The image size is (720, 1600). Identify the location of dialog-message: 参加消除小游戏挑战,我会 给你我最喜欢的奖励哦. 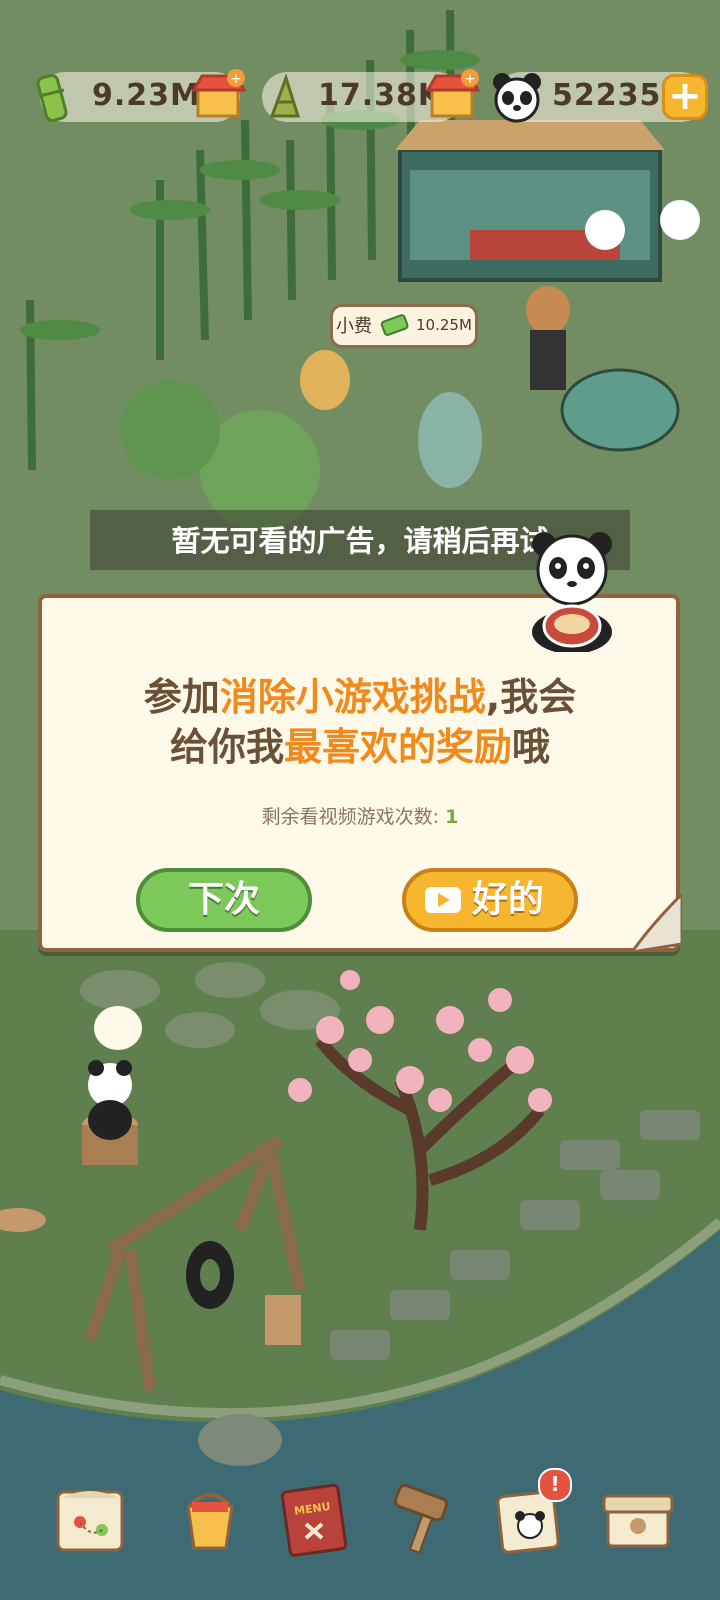
(360, 722).